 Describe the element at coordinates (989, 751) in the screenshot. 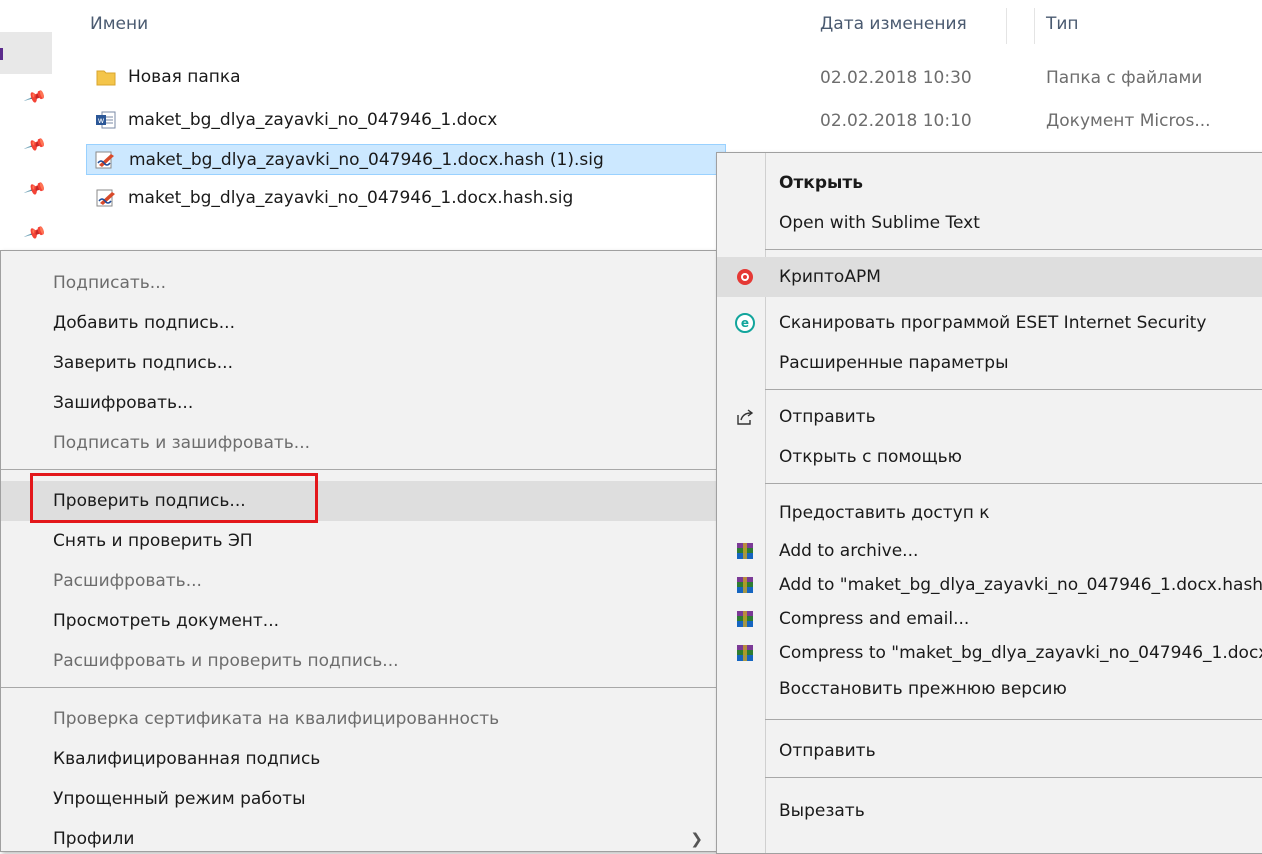

I see `menu-item-send-to: Отправить` at that location.